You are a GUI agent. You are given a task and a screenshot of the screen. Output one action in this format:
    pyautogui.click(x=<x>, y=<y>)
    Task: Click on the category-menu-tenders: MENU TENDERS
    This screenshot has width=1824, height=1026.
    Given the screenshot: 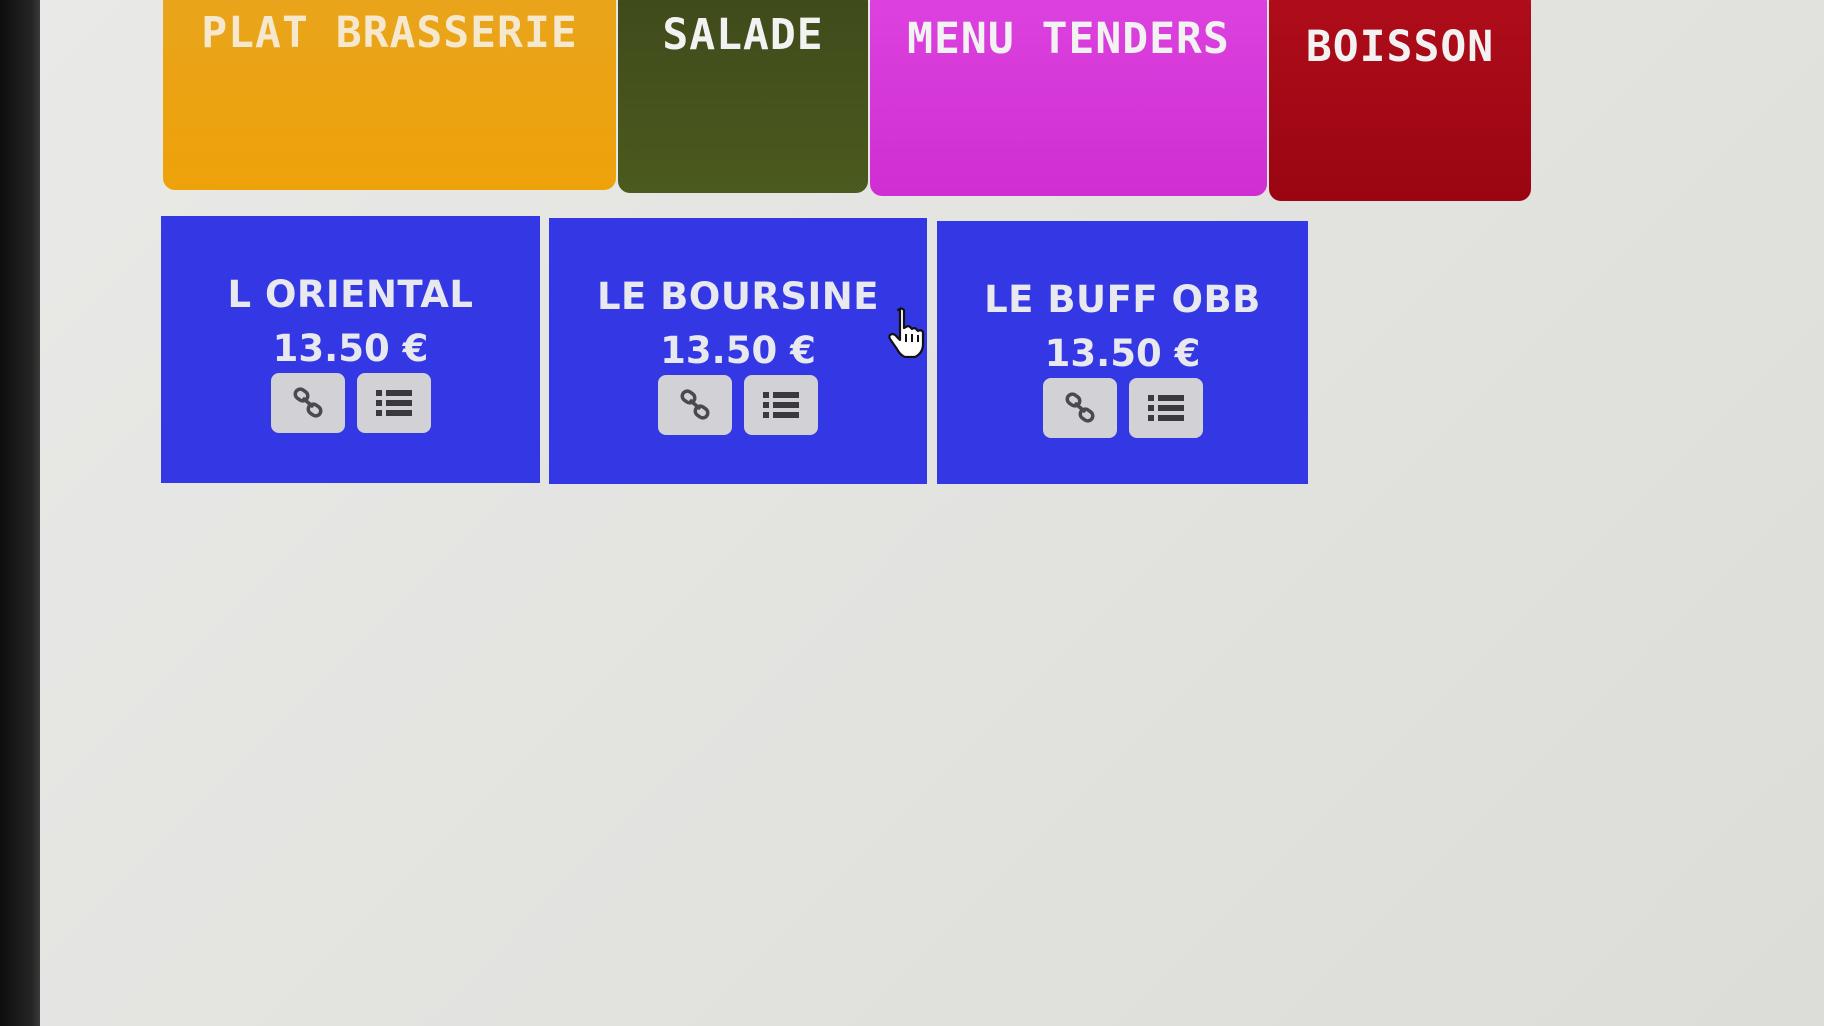 What is the action you would take?
    pyautogui.click(x=1068, y=98)
    